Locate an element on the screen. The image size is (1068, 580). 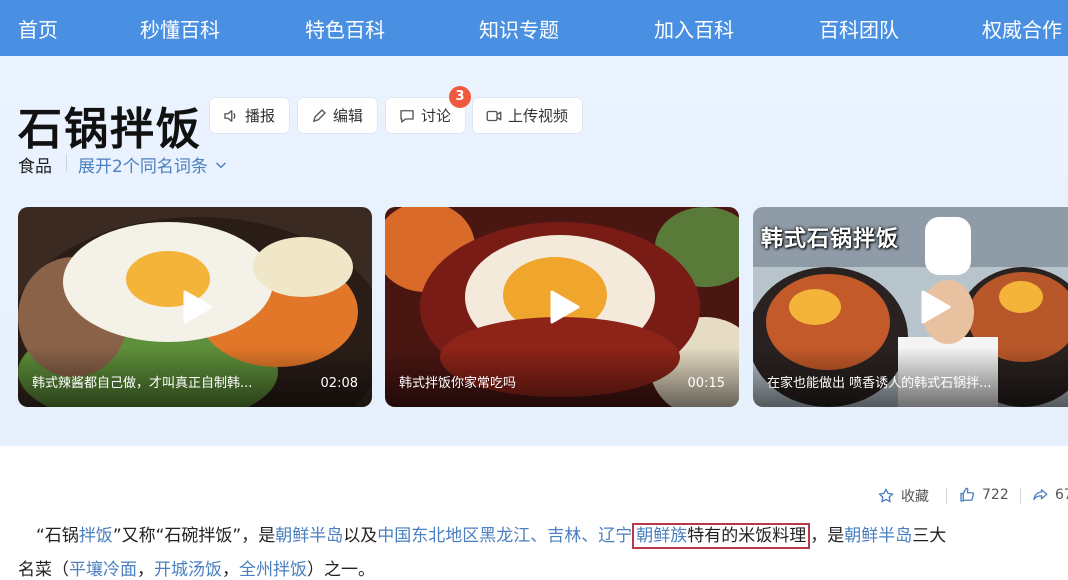
link-kaesong-soup-rice: 开城汤饭 is located at coordinates (188, 570).